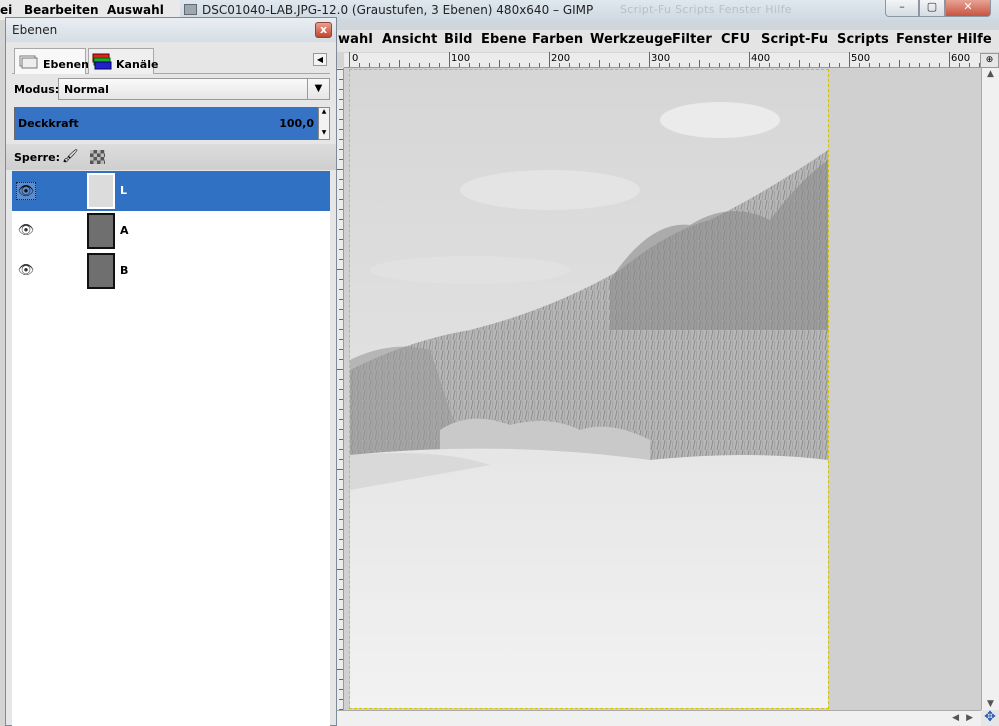 The width and height of the screenshot is (999, 726). I want to click on zoom-icon: ⊕, so click(989, 60).